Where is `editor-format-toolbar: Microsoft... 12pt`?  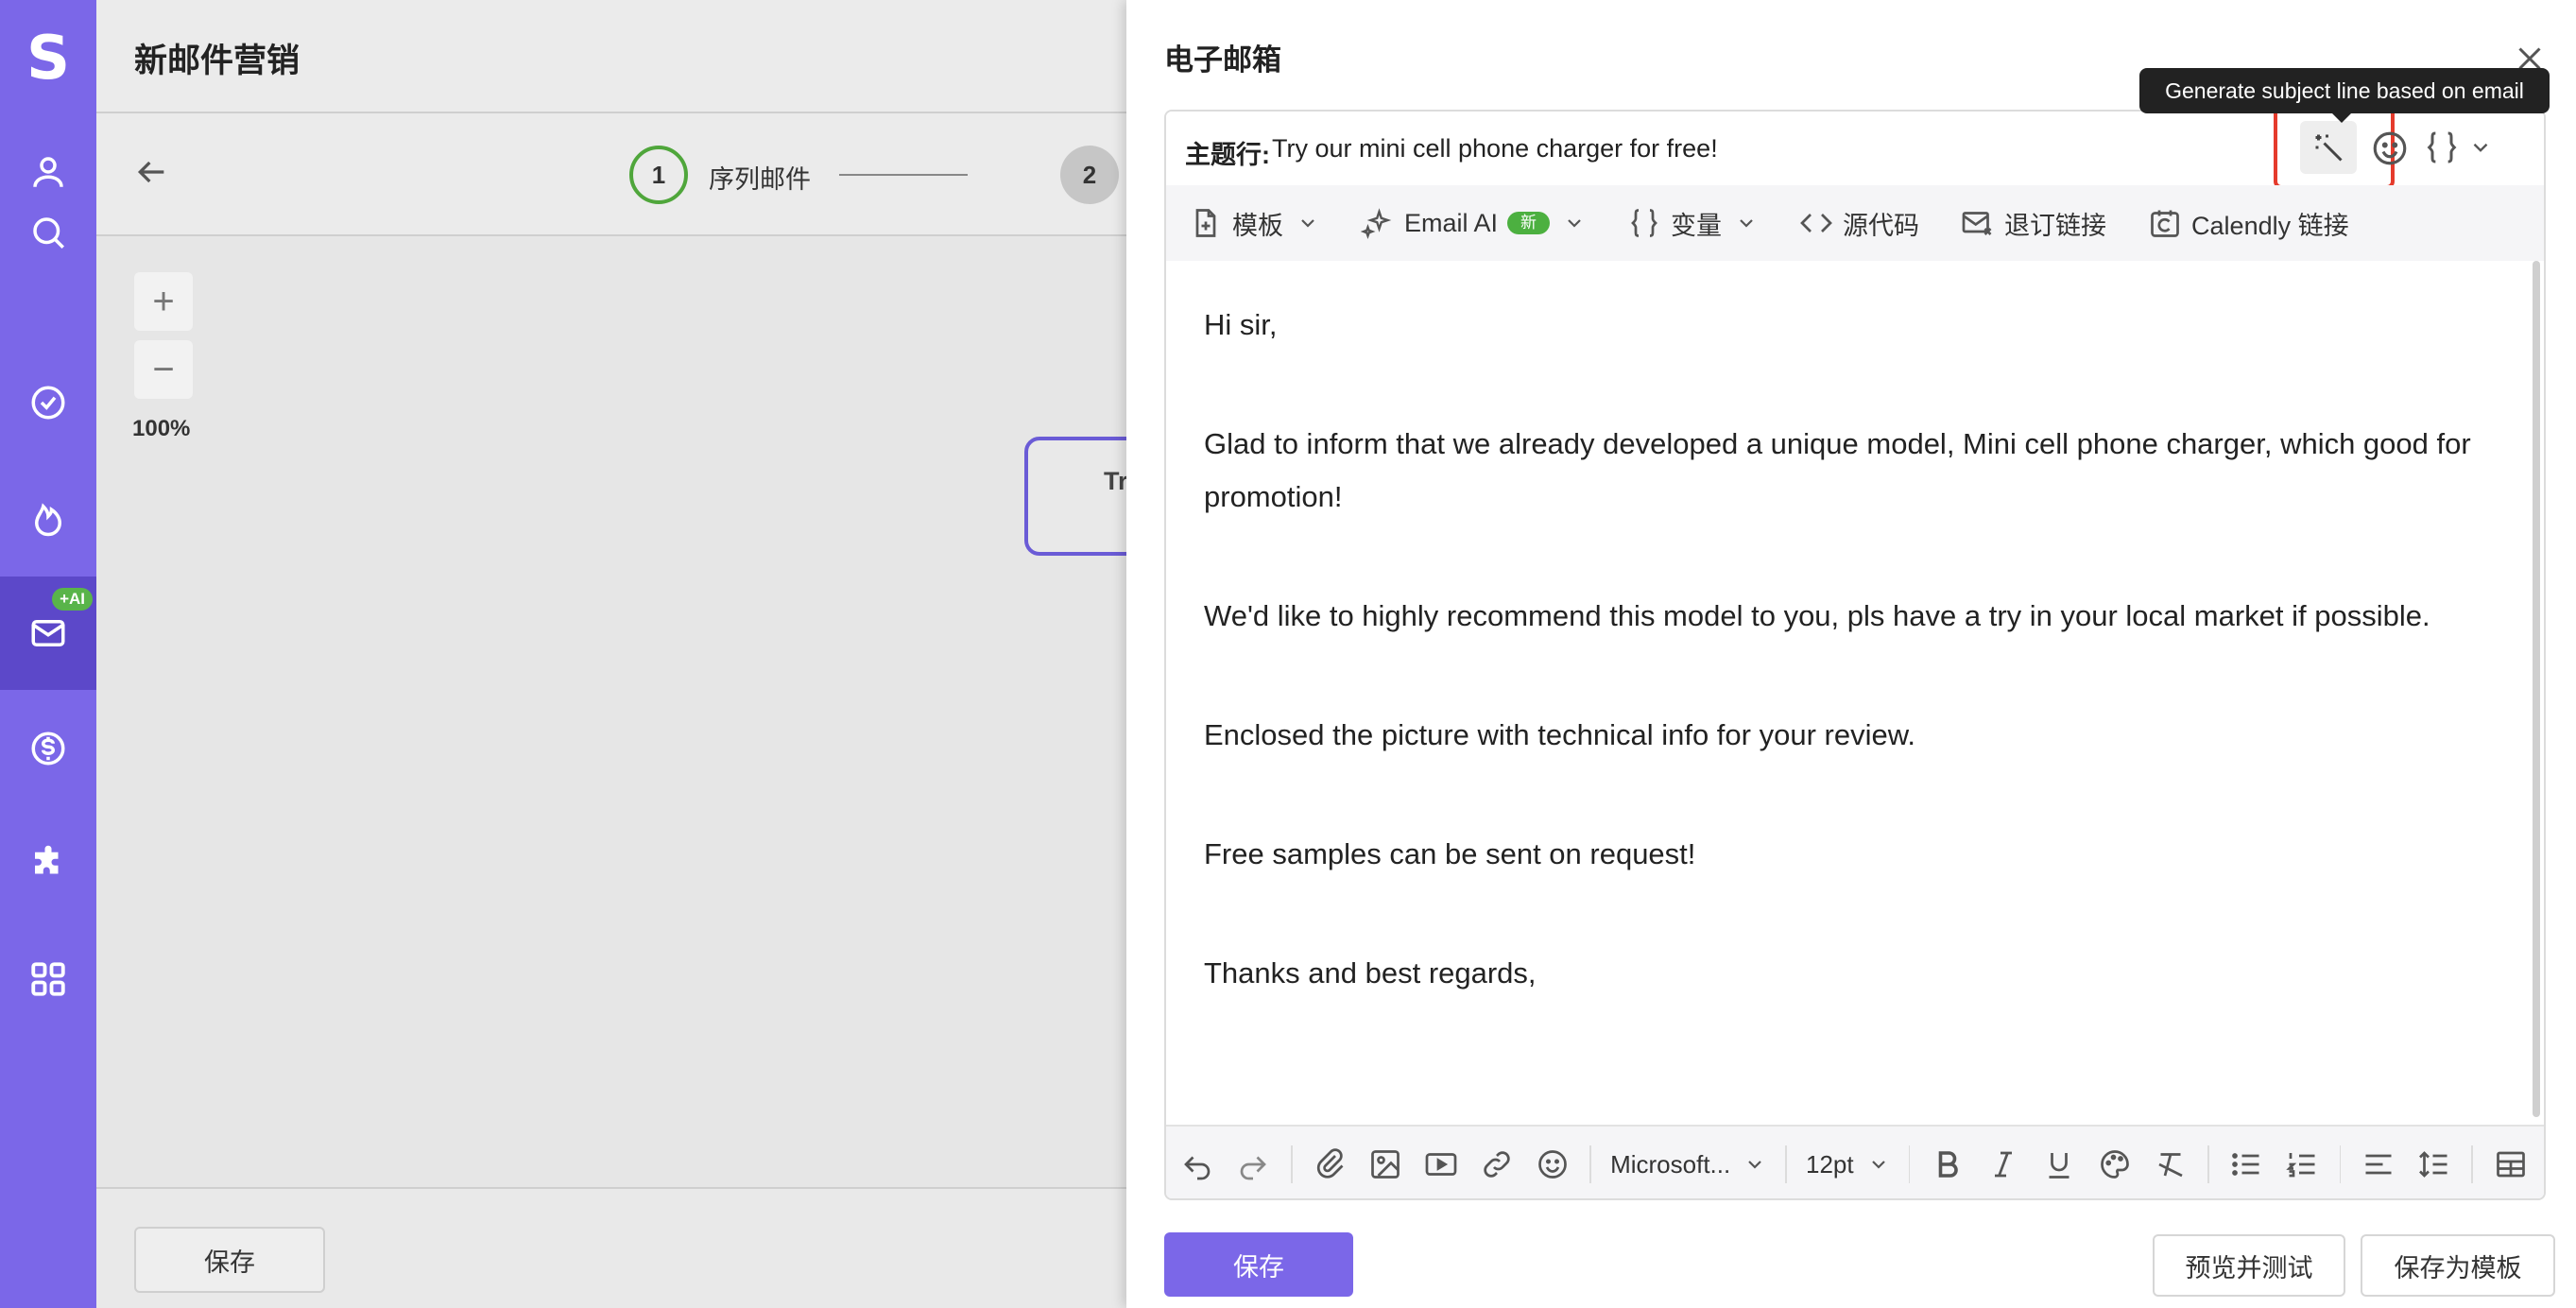 editor-format-toolbar: Microsoft... 12pt is located at coordinates (1855, 1161).